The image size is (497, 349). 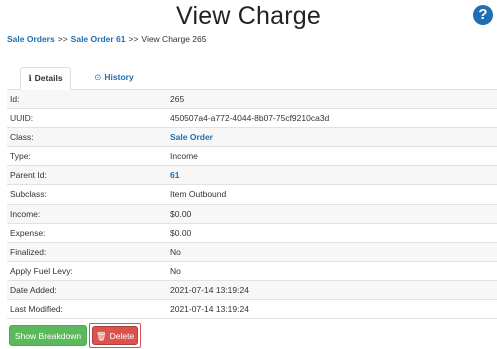 I want to click on breadcrumb-current: View Charge 265, so click(x=174, y=39).